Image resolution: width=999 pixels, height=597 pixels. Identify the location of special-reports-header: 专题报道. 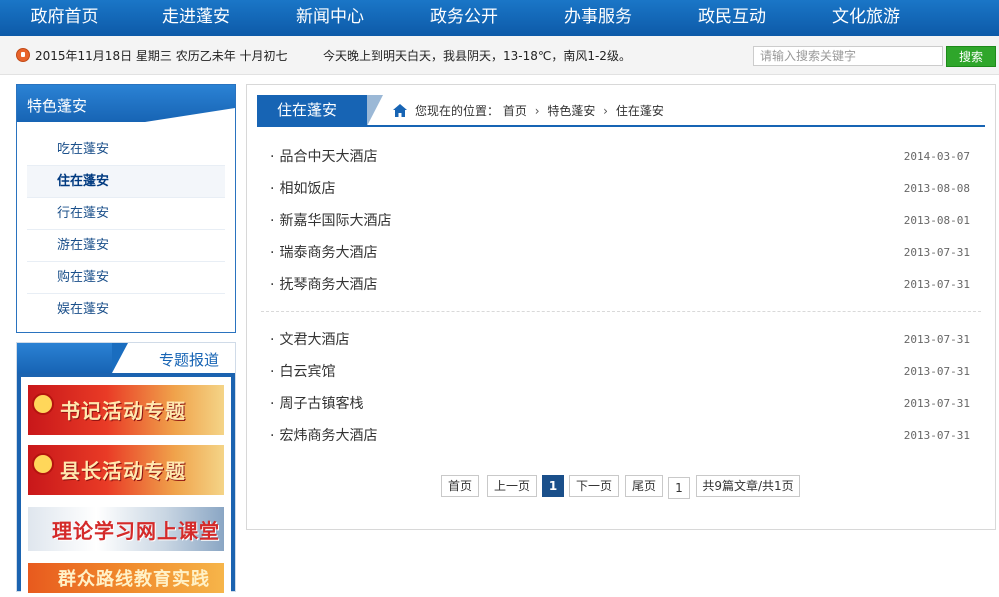
(126, 358).